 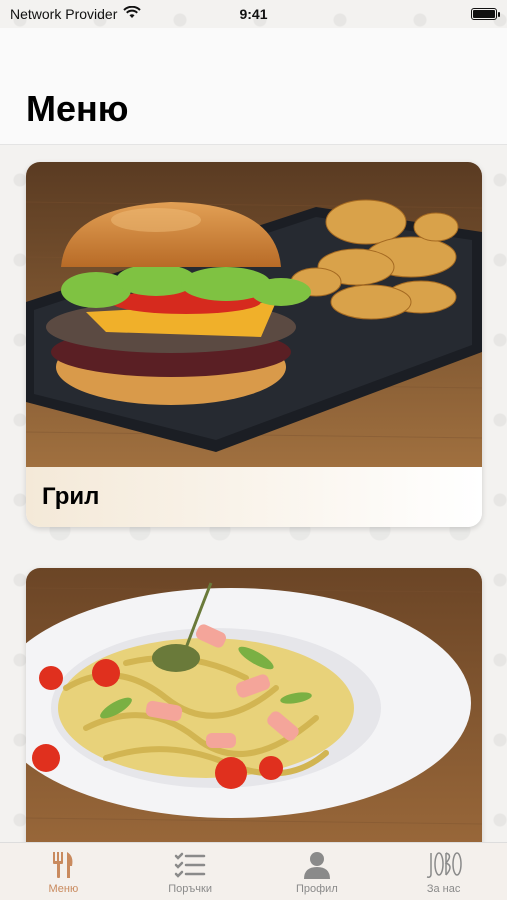 What do you see at coordinates (316, 888) in the screenshot?
I see `tab-label-profile: Профил` at bounding box center [316, 888].